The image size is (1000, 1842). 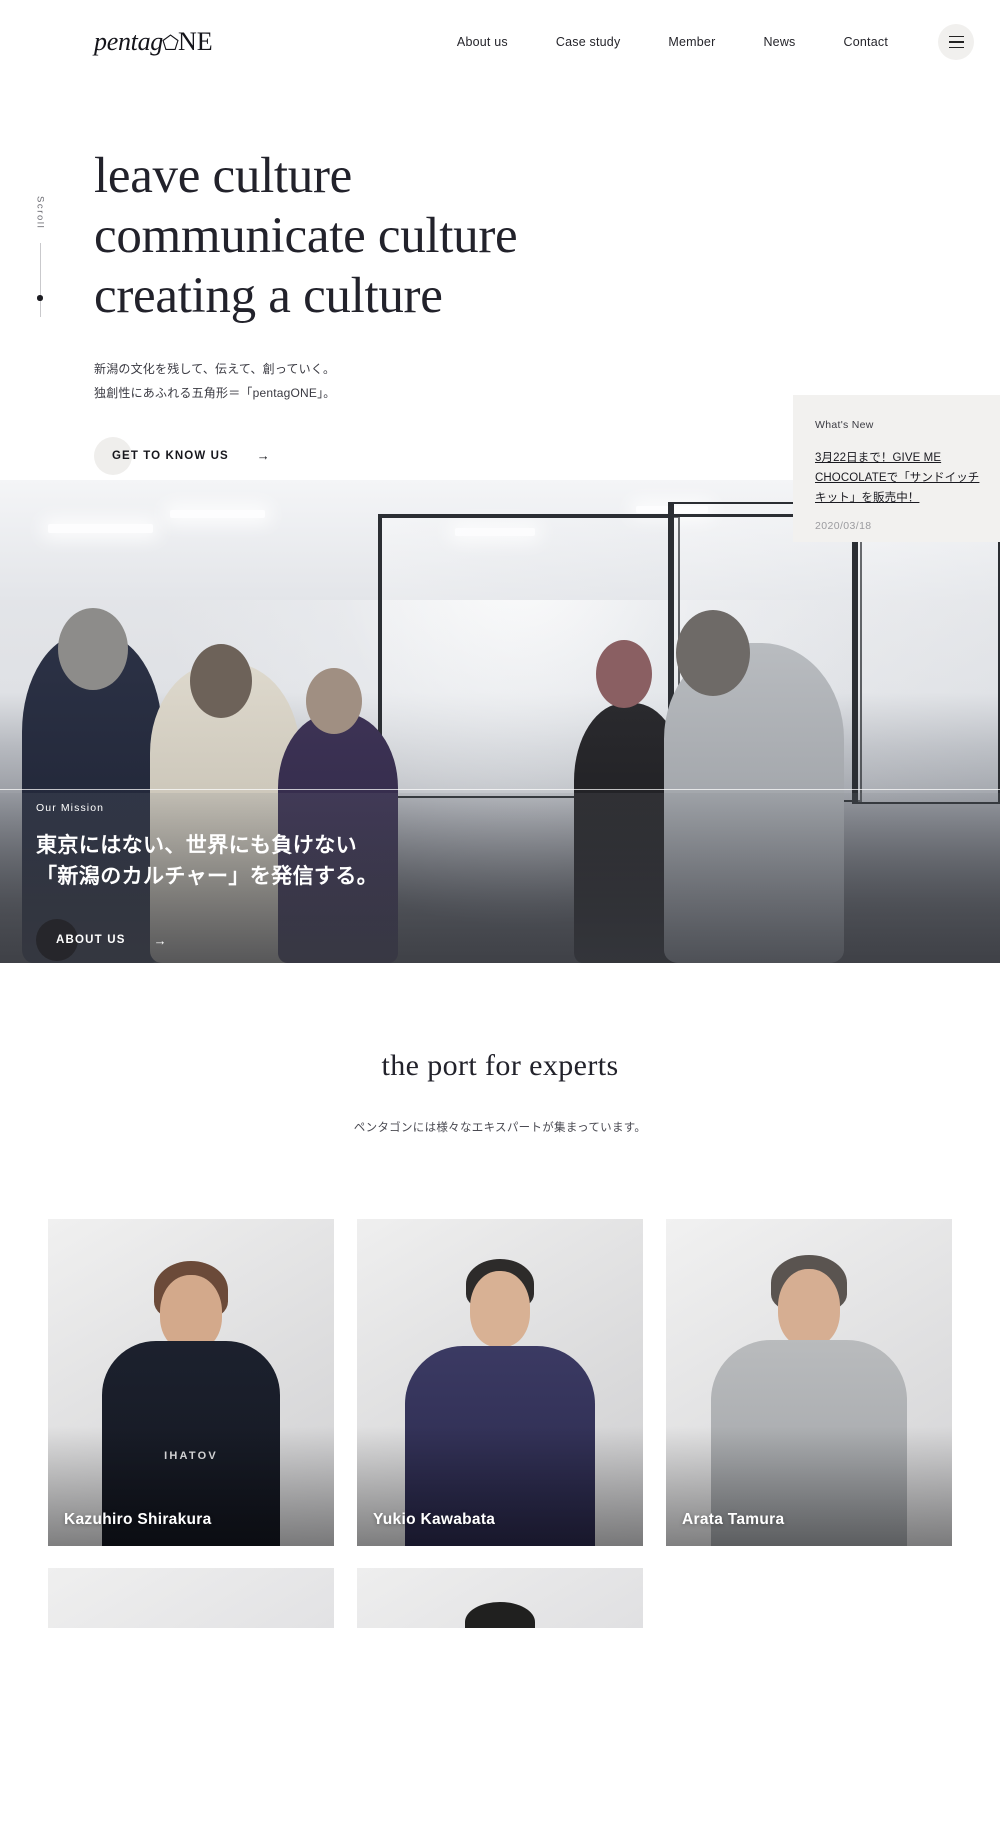 I want to click on glass-partition, so click(x=928, y=658).